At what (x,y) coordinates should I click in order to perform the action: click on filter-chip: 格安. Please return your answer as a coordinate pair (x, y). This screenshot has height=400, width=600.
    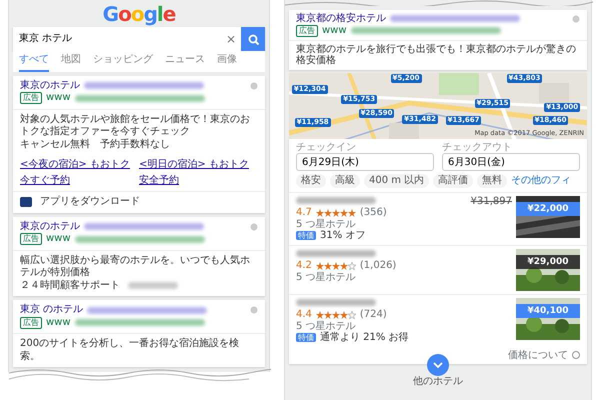
    Looking at the image, I should click on (311, 181).